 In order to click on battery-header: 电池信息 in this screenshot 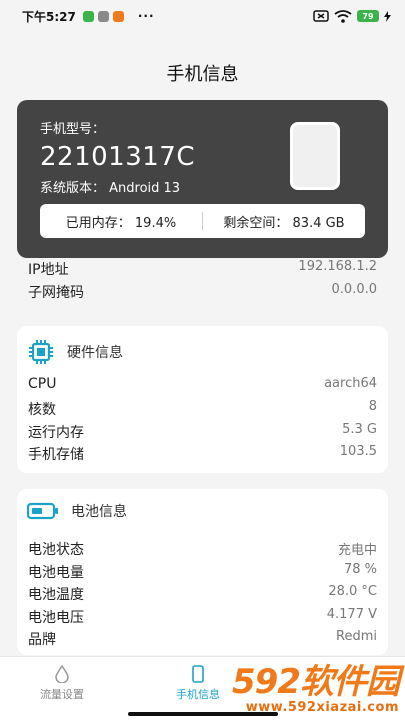, I will do `click(77, 511)`.